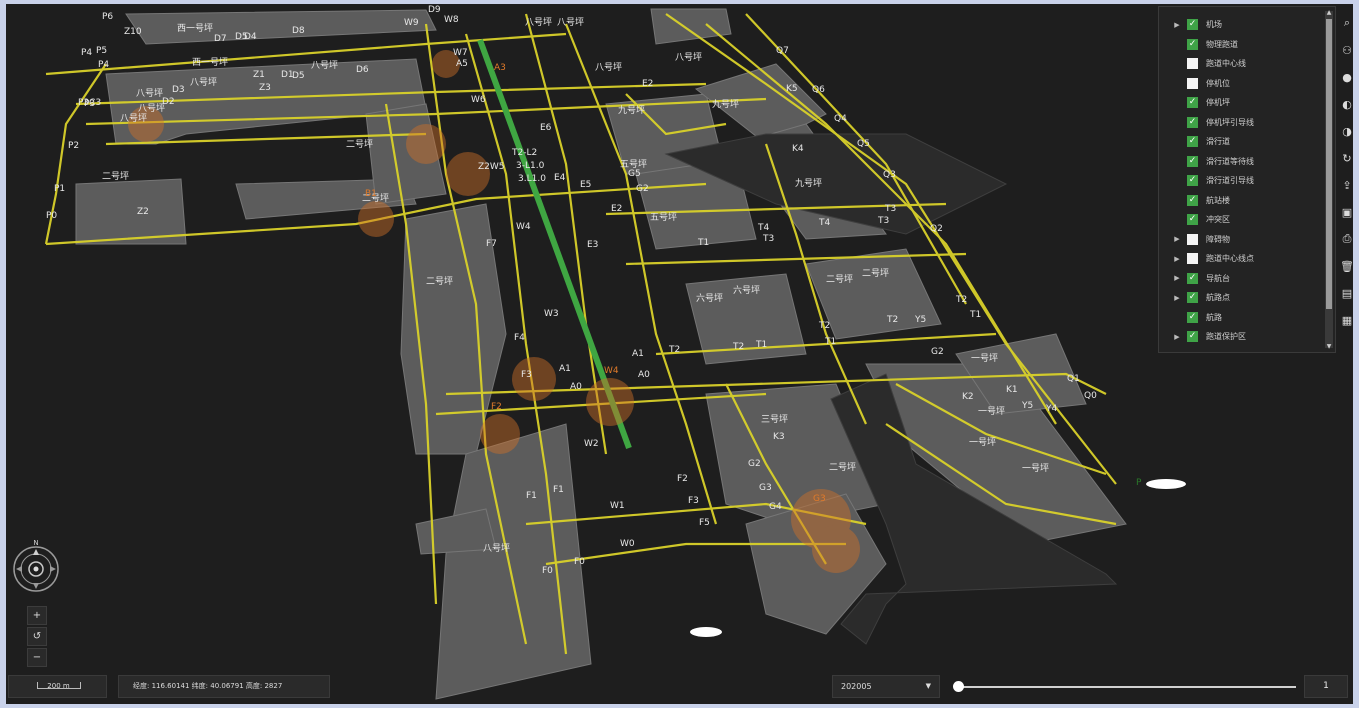 This screenshot has width=1359, height=708. Describe the element at coordinates (37, 636) in the screenshot. I see `reset-view-button: ↺` at that location.